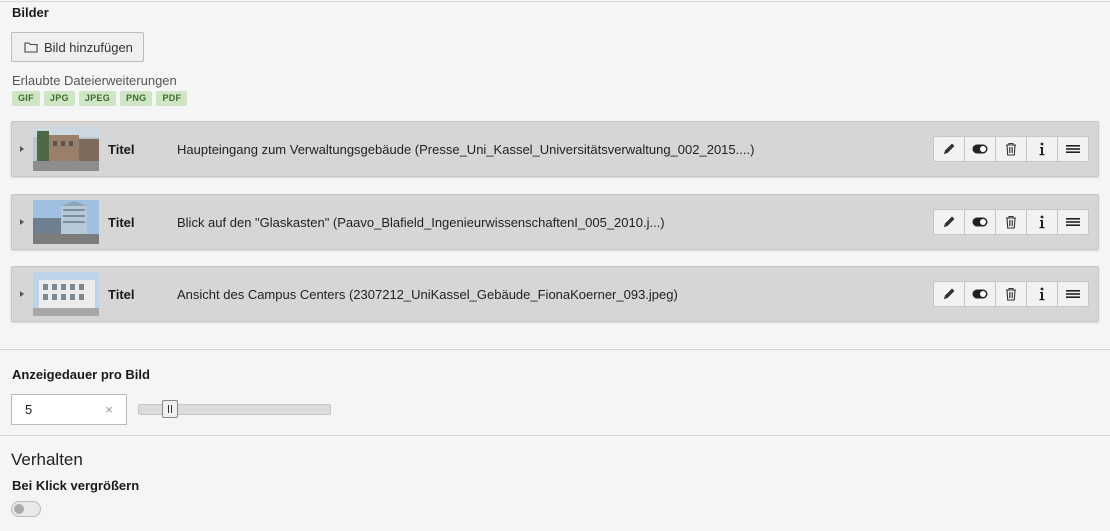 This screenshot has height=531, width=1110. I want to click on extension-badge: PDF, so click(172, 98).